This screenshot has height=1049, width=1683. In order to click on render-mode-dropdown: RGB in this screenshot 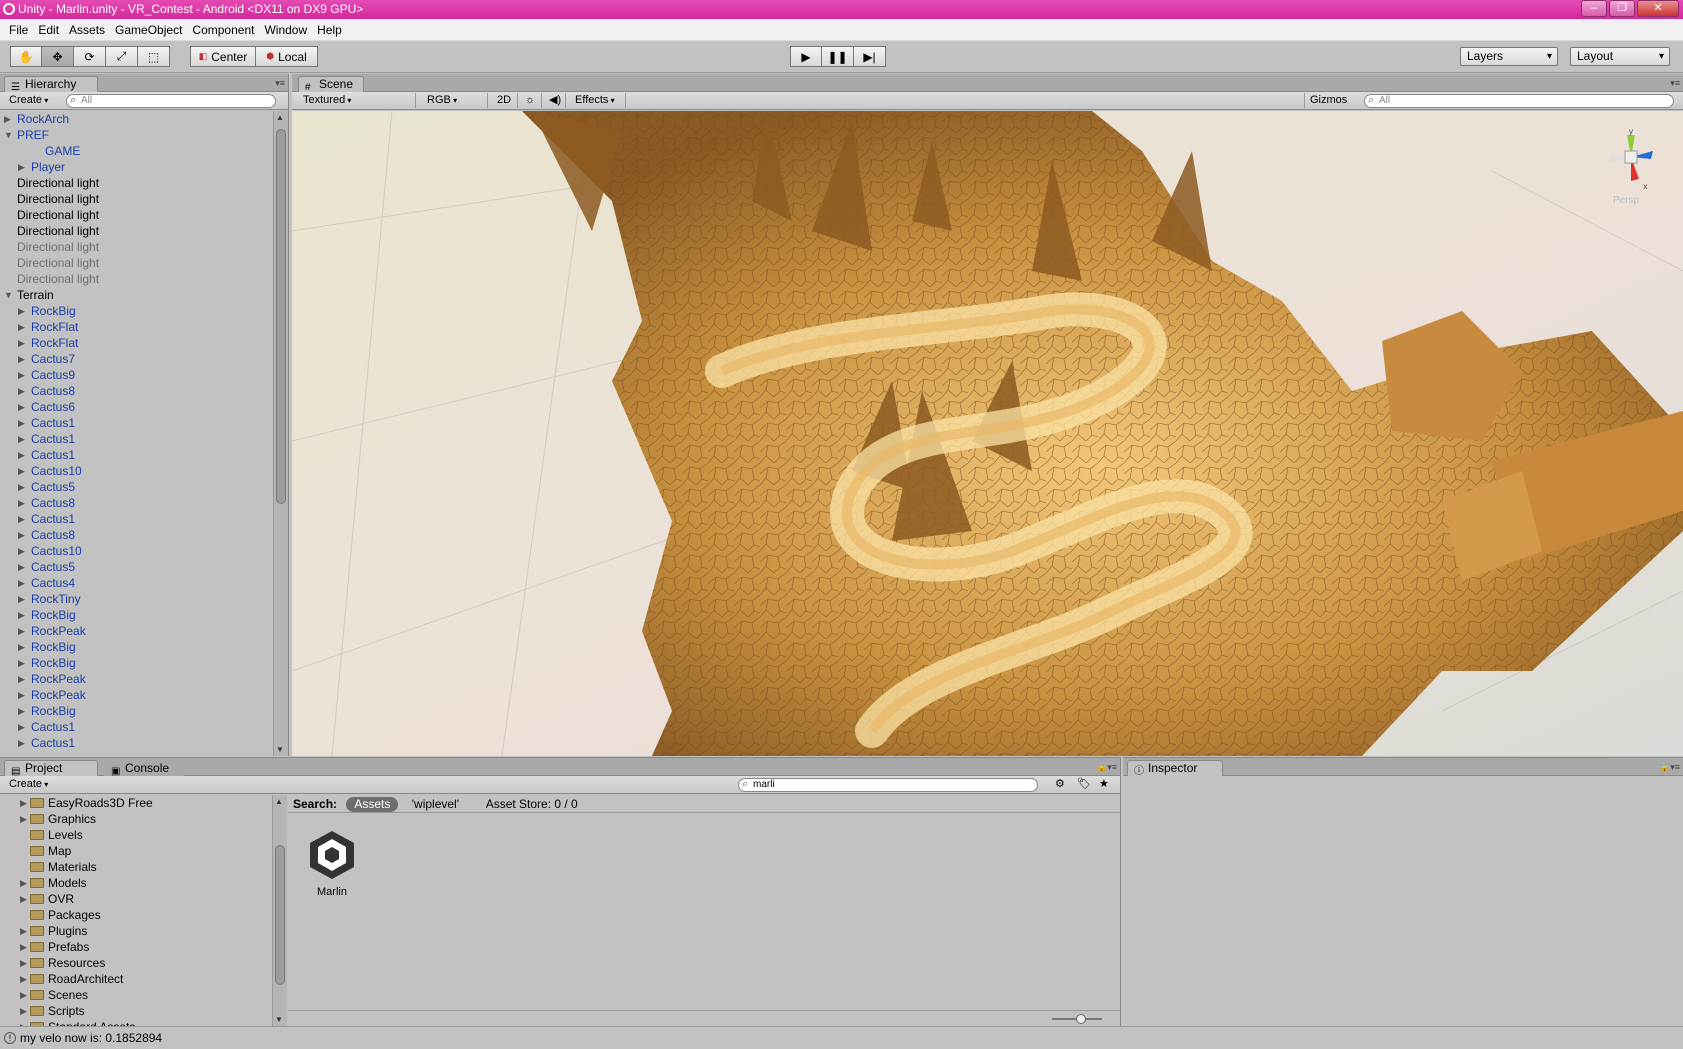, I will do `click(455, 100)`.